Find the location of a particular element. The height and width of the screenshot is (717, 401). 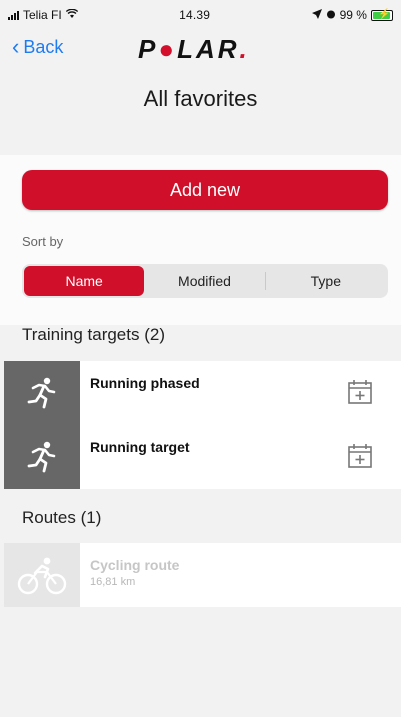

status-left: Telia FI is located at coordinates (43, 15).